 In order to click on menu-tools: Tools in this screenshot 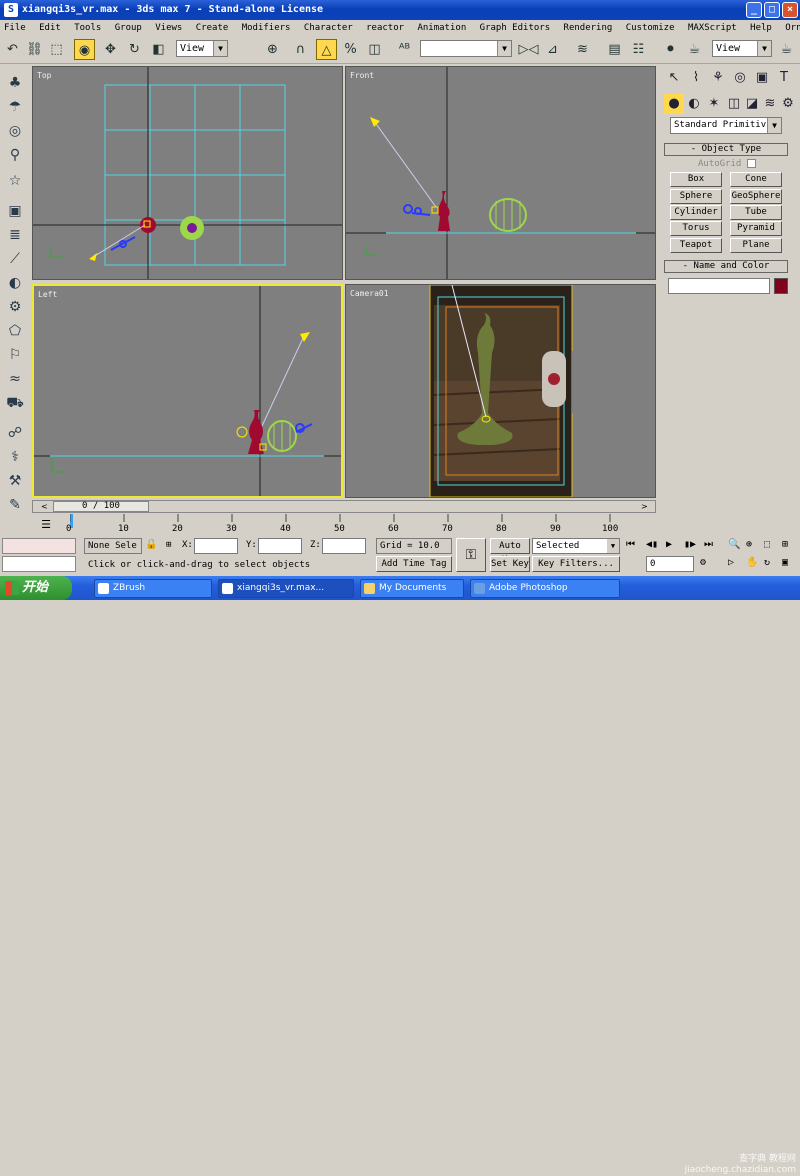, I will do `click(87, 28)`.